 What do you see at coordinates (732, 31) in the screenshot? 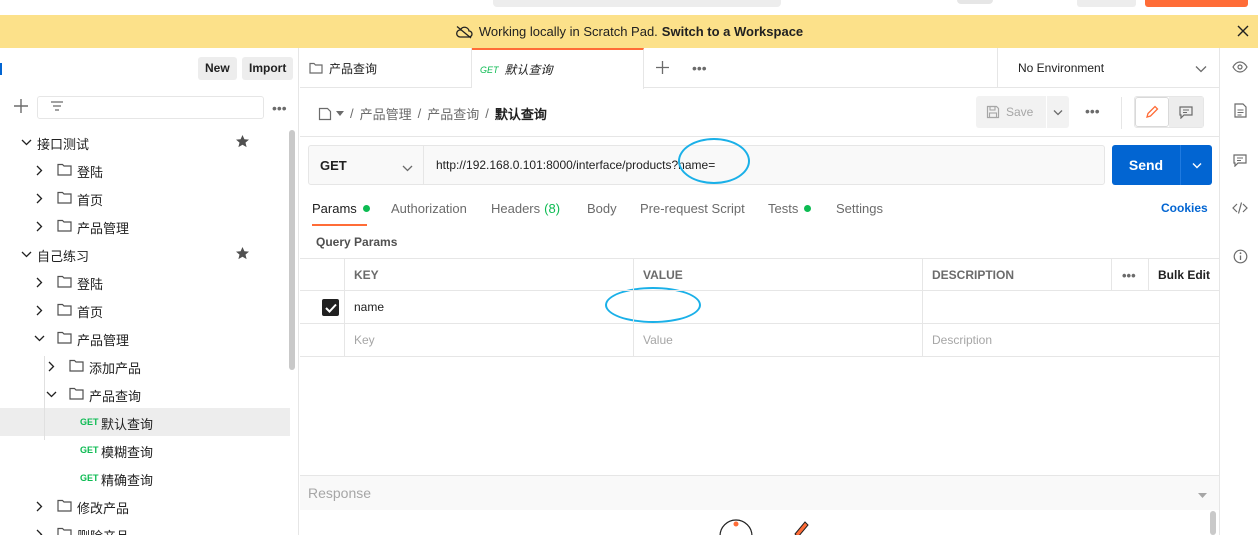
I see `switch-workspace-link: Switch to a Workspace` at bounding box center [732, 31].